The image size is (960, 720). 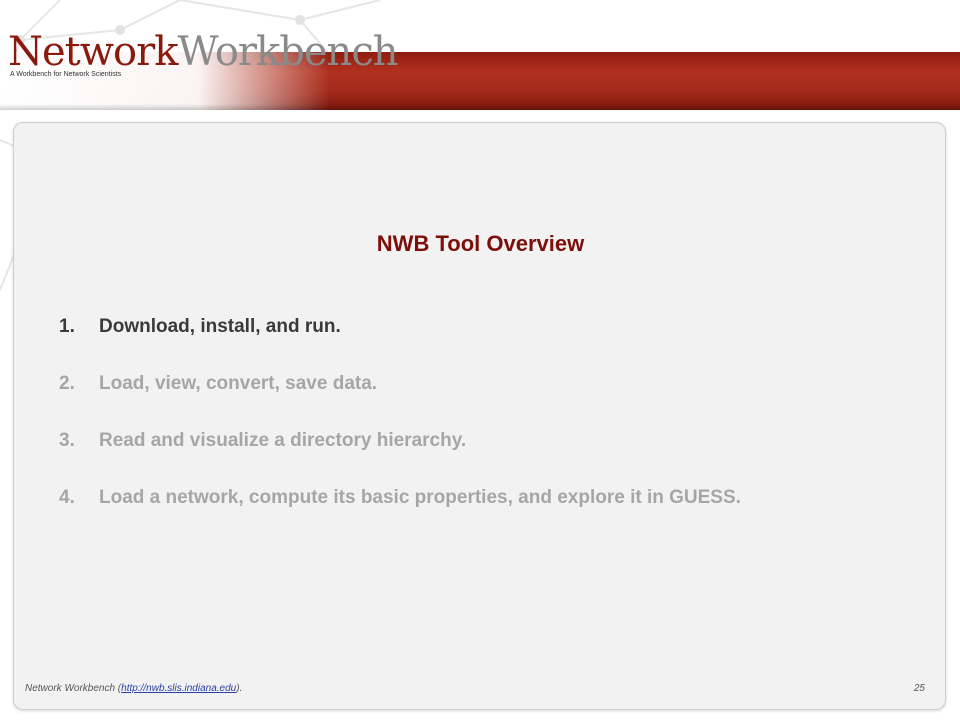 What do you see at coordinates (178, 688) in the screenshot?
I see `footer-link: http://nwb.slis.indiana.edu` at bounding box center [178, 688].